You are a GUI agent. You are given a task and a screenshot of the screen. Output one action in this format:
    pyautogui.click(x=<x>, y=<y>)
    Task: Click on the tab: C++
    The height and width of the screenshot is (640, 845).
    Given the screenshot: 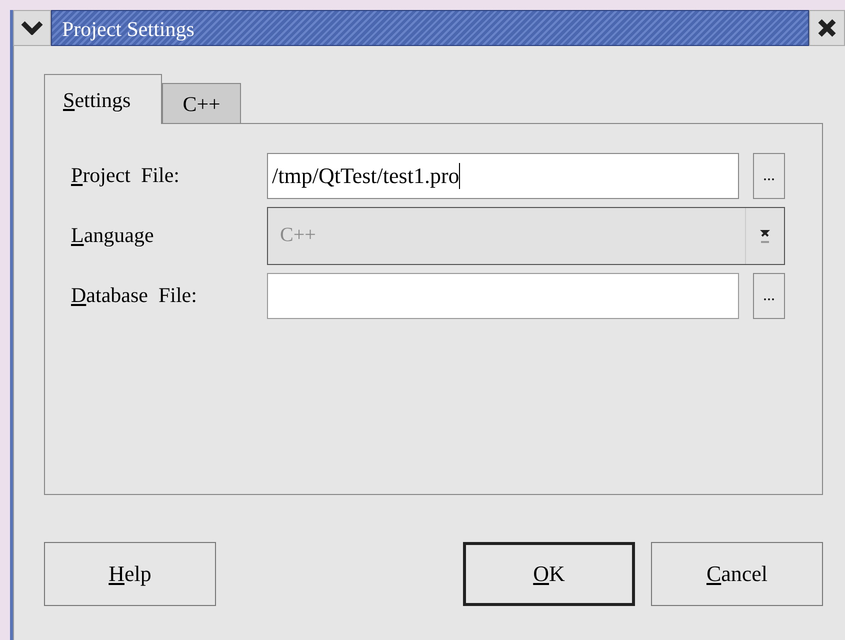 What is the action you would take?
    pyautogui.click(x=202, y=103)
    